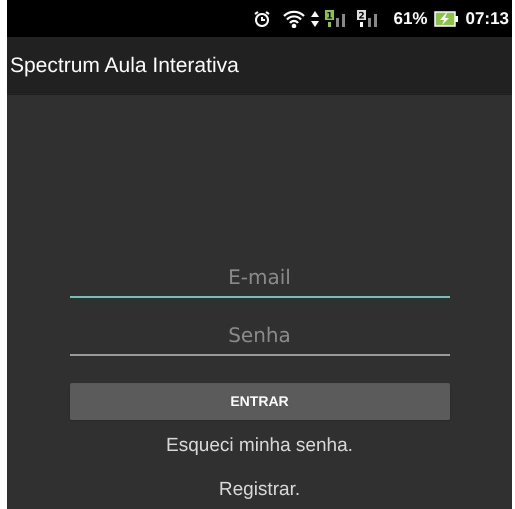  Describe the element at coordinates (259, 446) in the screenshot. I see `text-link: Esqueci minha senha.` at that location.